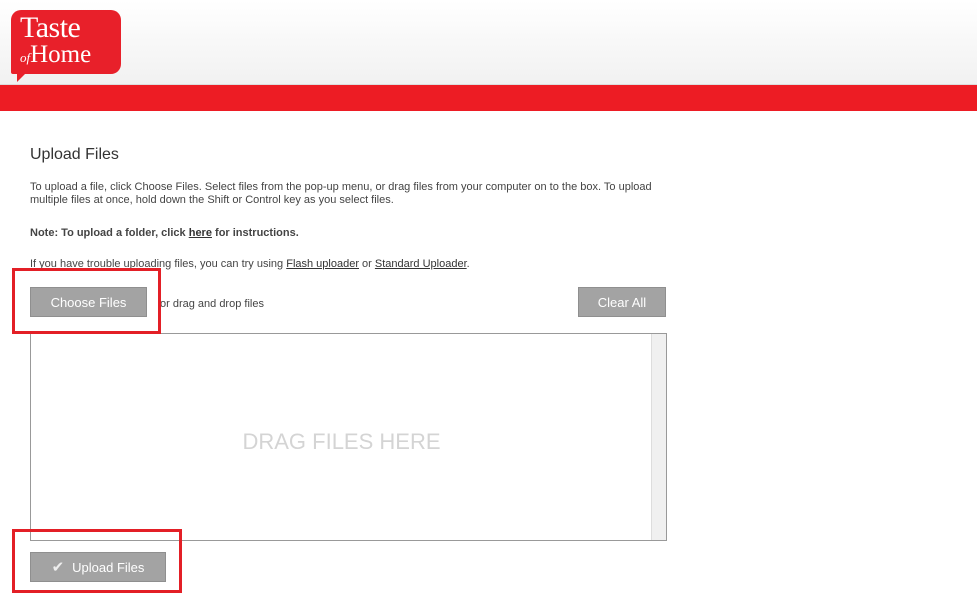 This screenshot has height=600, width=977. I want to click on red-nav-bar, so click(488, 98).